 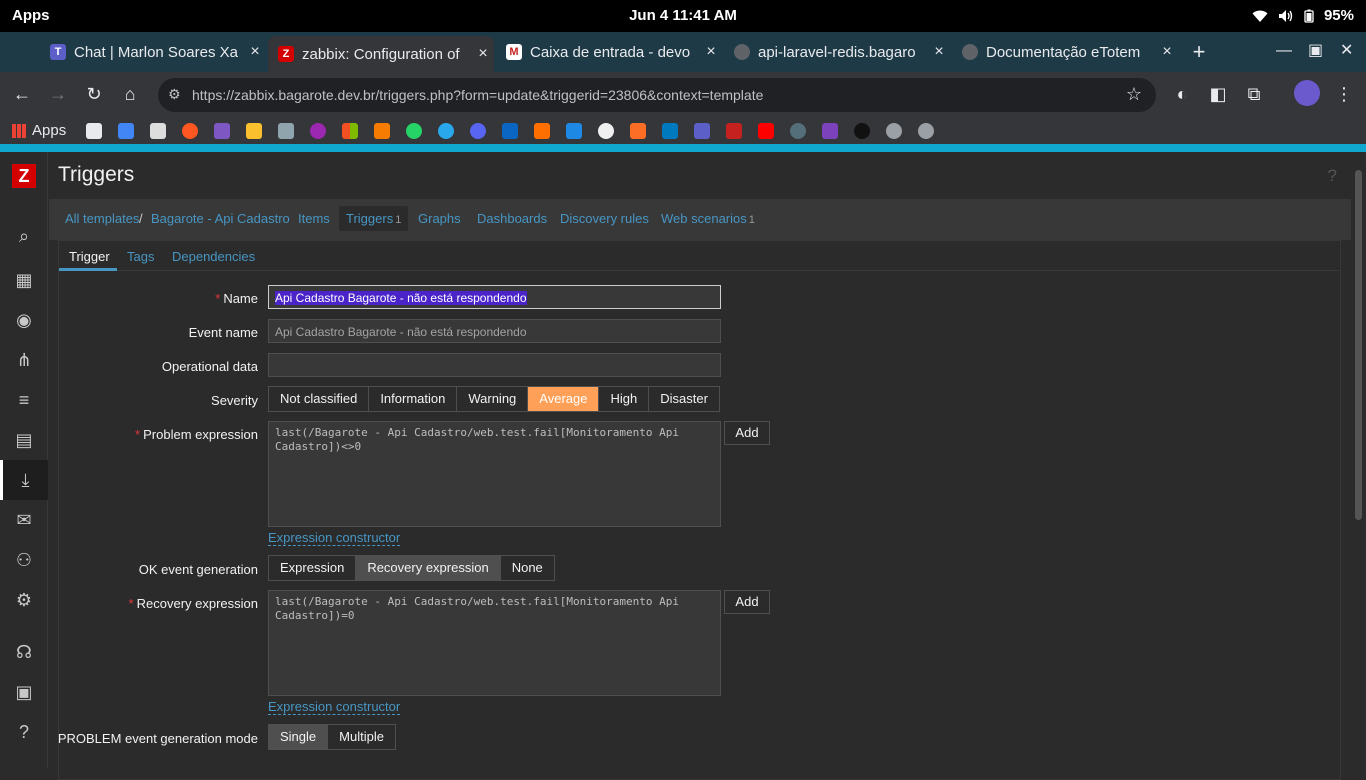 What do you see at coordinates (766, 131) in the screenshot?
I see `youtube-icon` at bounding box center [766, 131].